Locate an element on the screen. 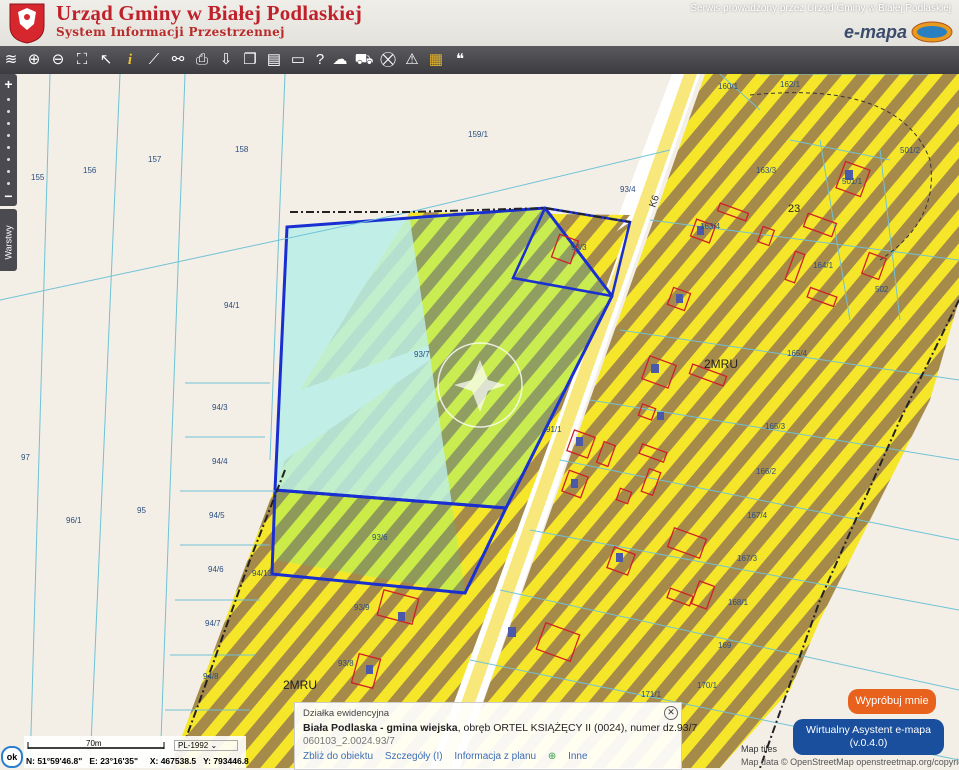  comment-icon: ▭ is located at coordinates (298, 60).